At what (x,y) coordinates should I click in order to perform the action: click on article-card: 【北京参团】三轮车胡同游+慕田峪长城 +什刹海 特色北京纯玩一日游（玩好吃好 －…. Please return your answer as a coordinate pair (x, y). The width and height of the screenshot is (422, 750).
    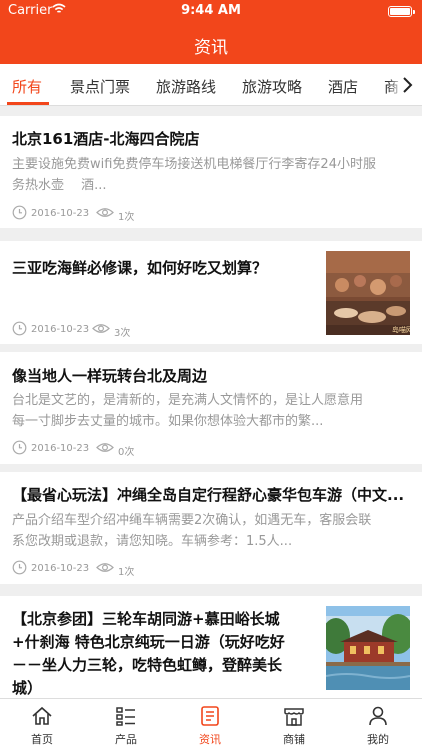
    Looking at the image, I should click on (211, 647).